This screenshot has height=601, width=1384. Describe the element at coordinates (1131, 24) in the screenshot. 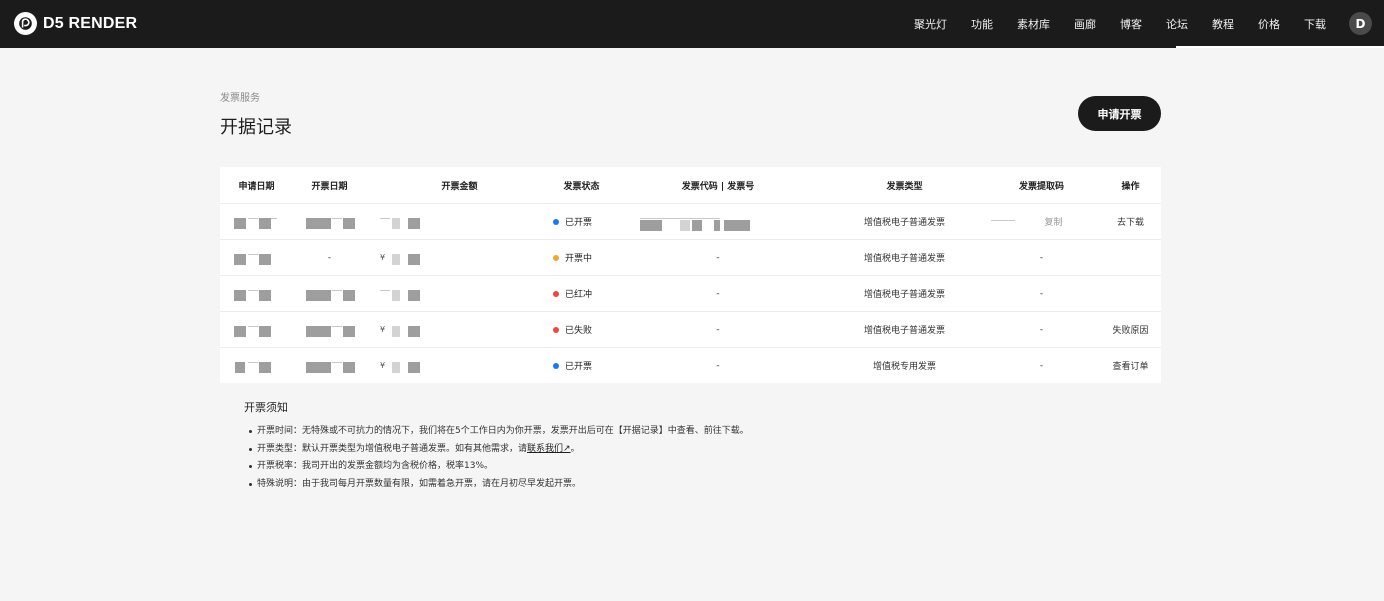

I see `nav-item-blog: 博客` at that location.